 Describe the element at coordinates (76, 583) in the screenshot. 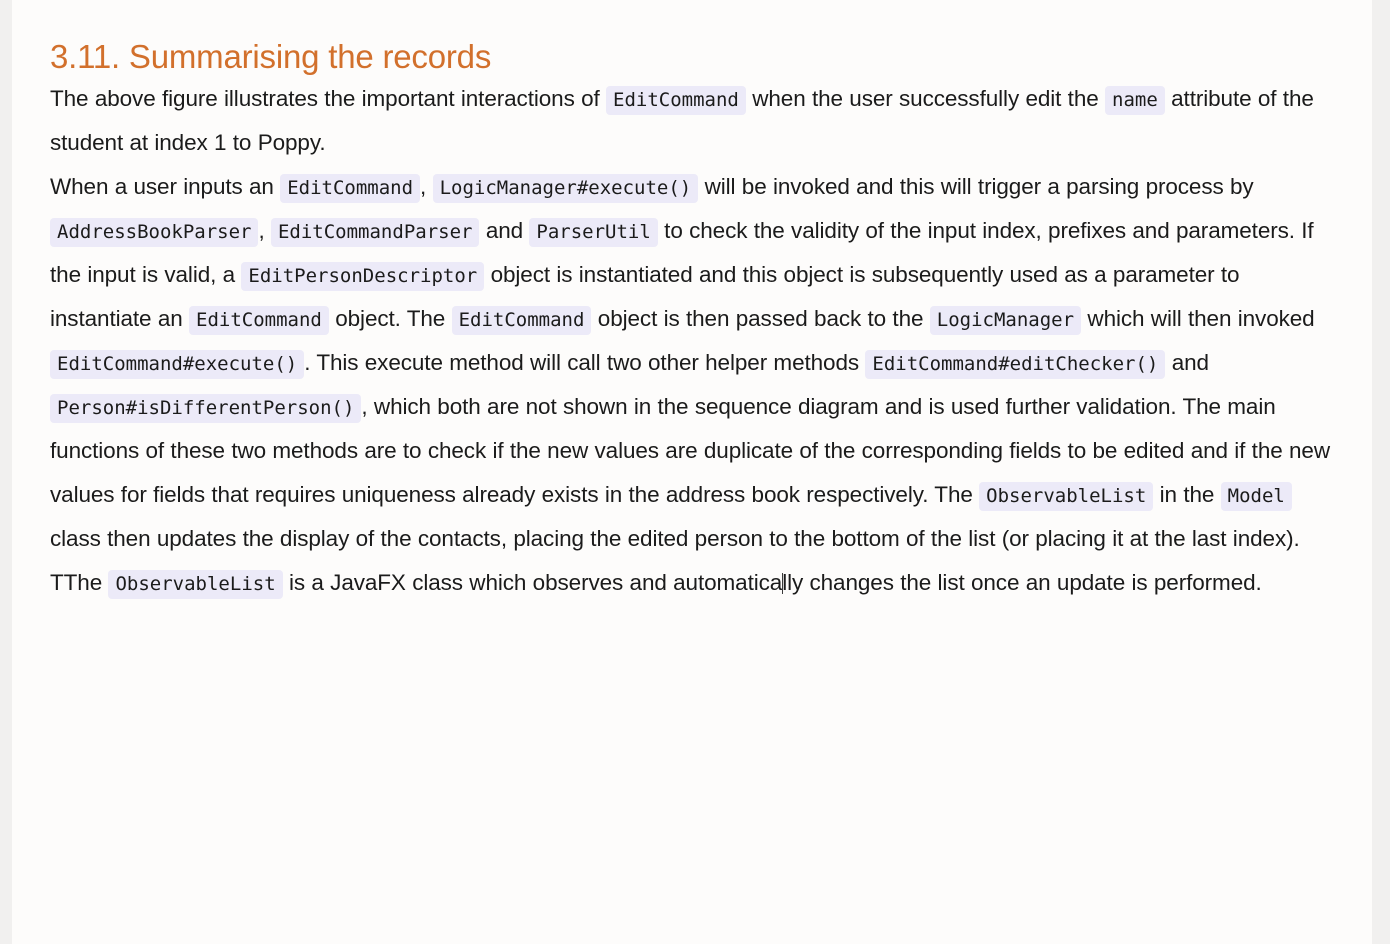

I see `text-fragment: TThe` at that location.